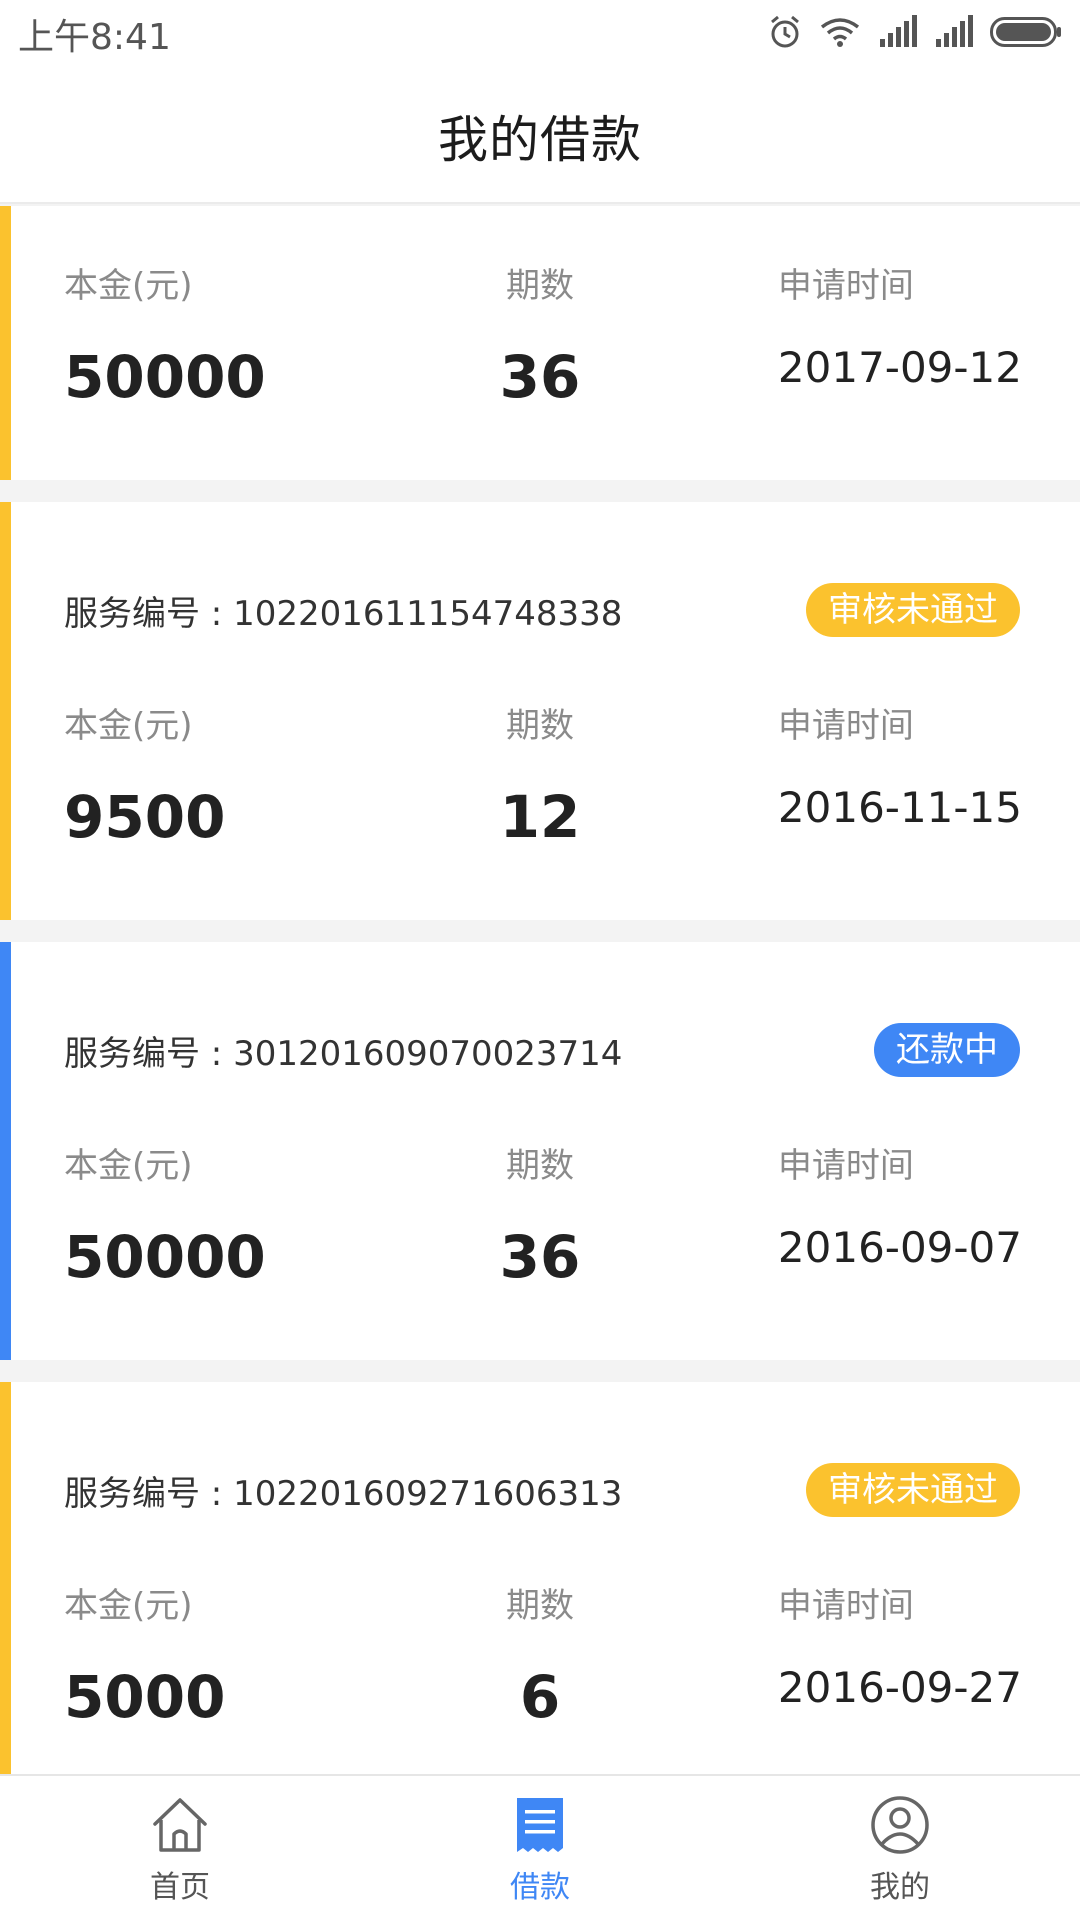 The image size is (1080, 1920). Describe the element at coordinates (343, 613) in the screenshot. I see `service-number: 服务编号 : 102201611154748338` at that location.